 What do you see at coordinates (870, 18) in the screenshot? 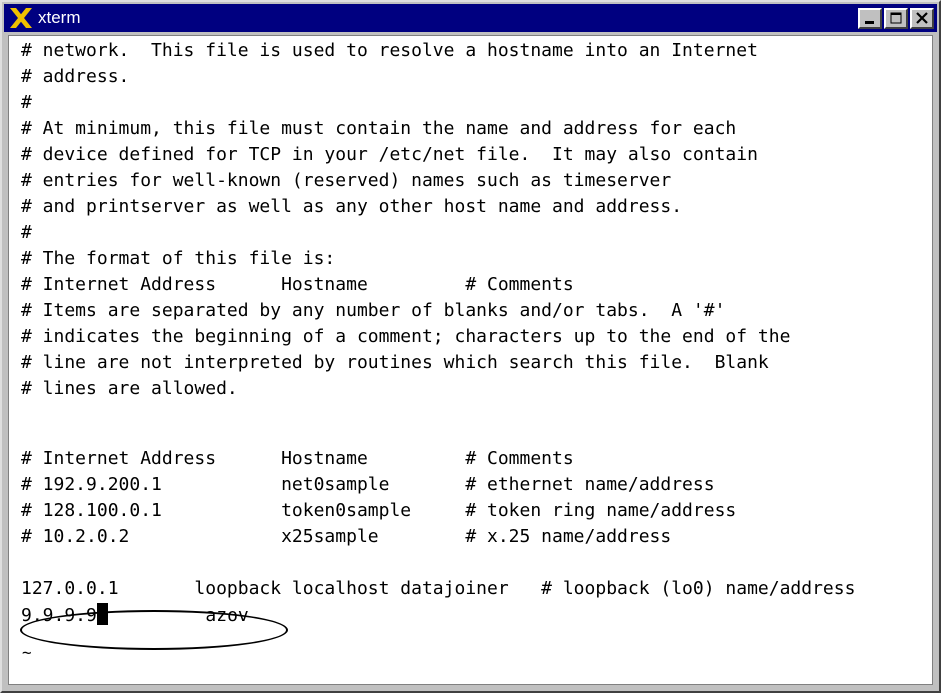
I see `minimize-button` at bounding box center [870, 18].